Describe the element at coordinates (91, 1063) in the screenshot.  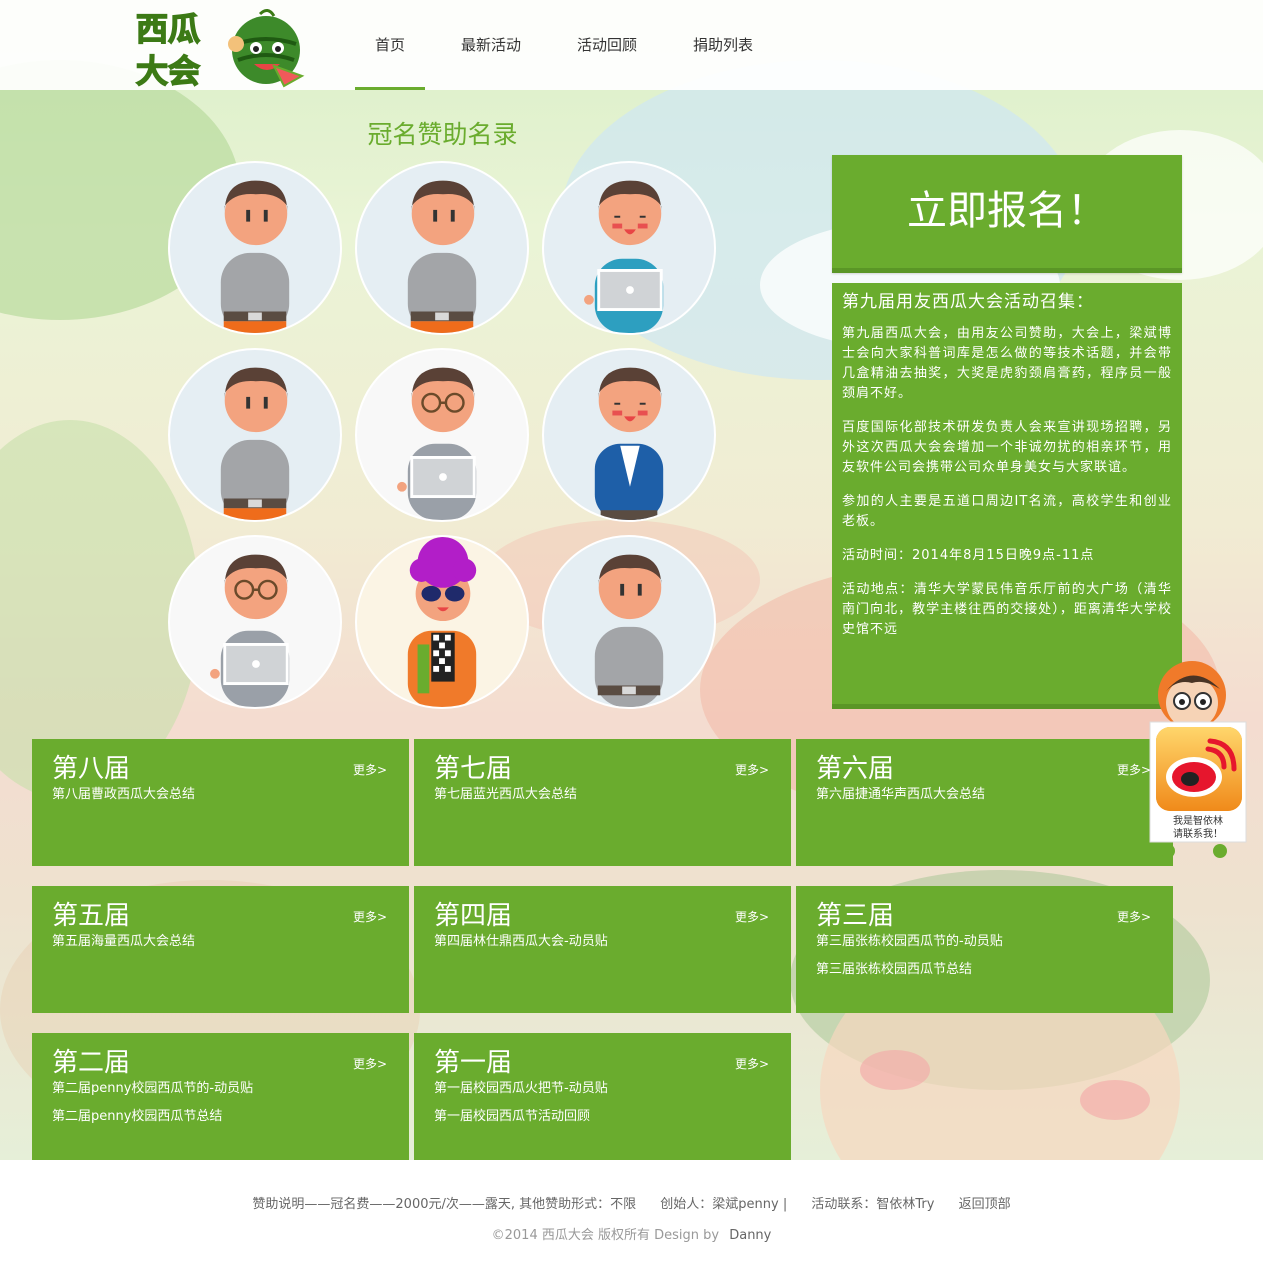
I see `session-title: 第二届` at that location.